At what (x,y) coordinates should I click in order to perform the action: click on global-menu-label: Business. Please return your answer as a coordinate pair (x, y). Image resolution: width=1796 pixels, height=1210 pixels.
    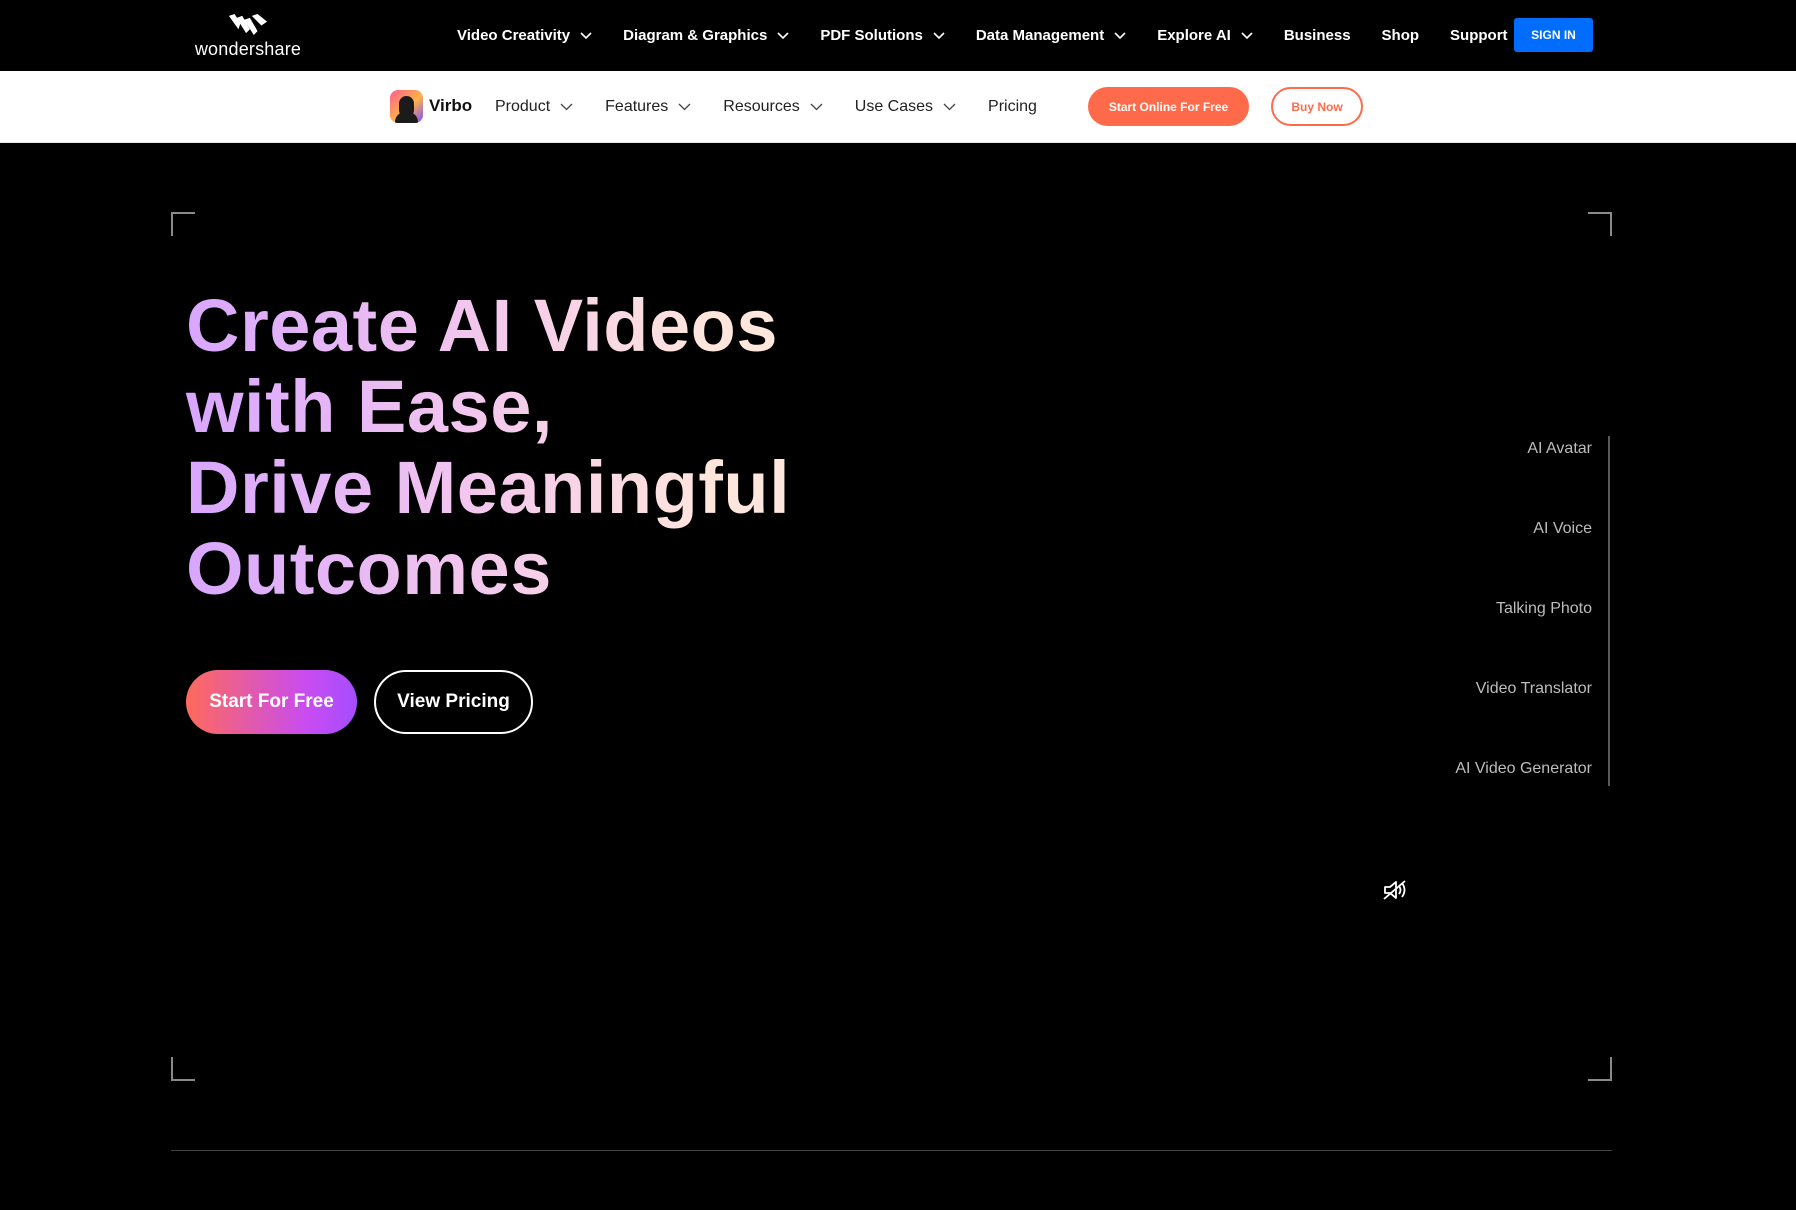
    Looking at the image, I should click on (1317, 35).